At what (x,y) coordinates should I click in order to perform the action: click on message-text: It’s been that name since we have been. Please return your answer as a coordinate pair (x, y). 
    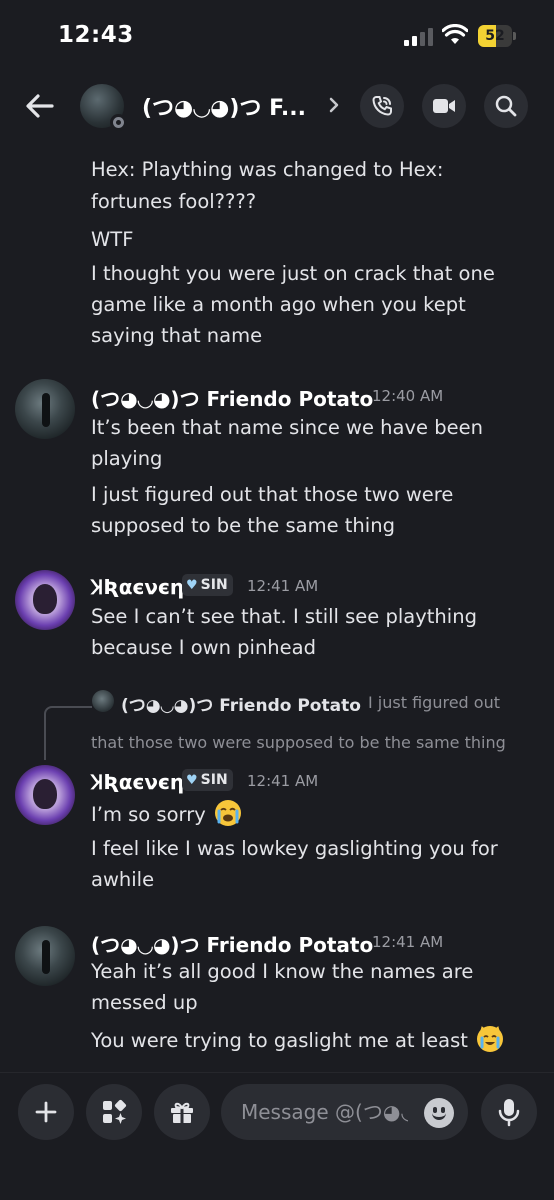
    Looking at the image, I should click on (287, 427).